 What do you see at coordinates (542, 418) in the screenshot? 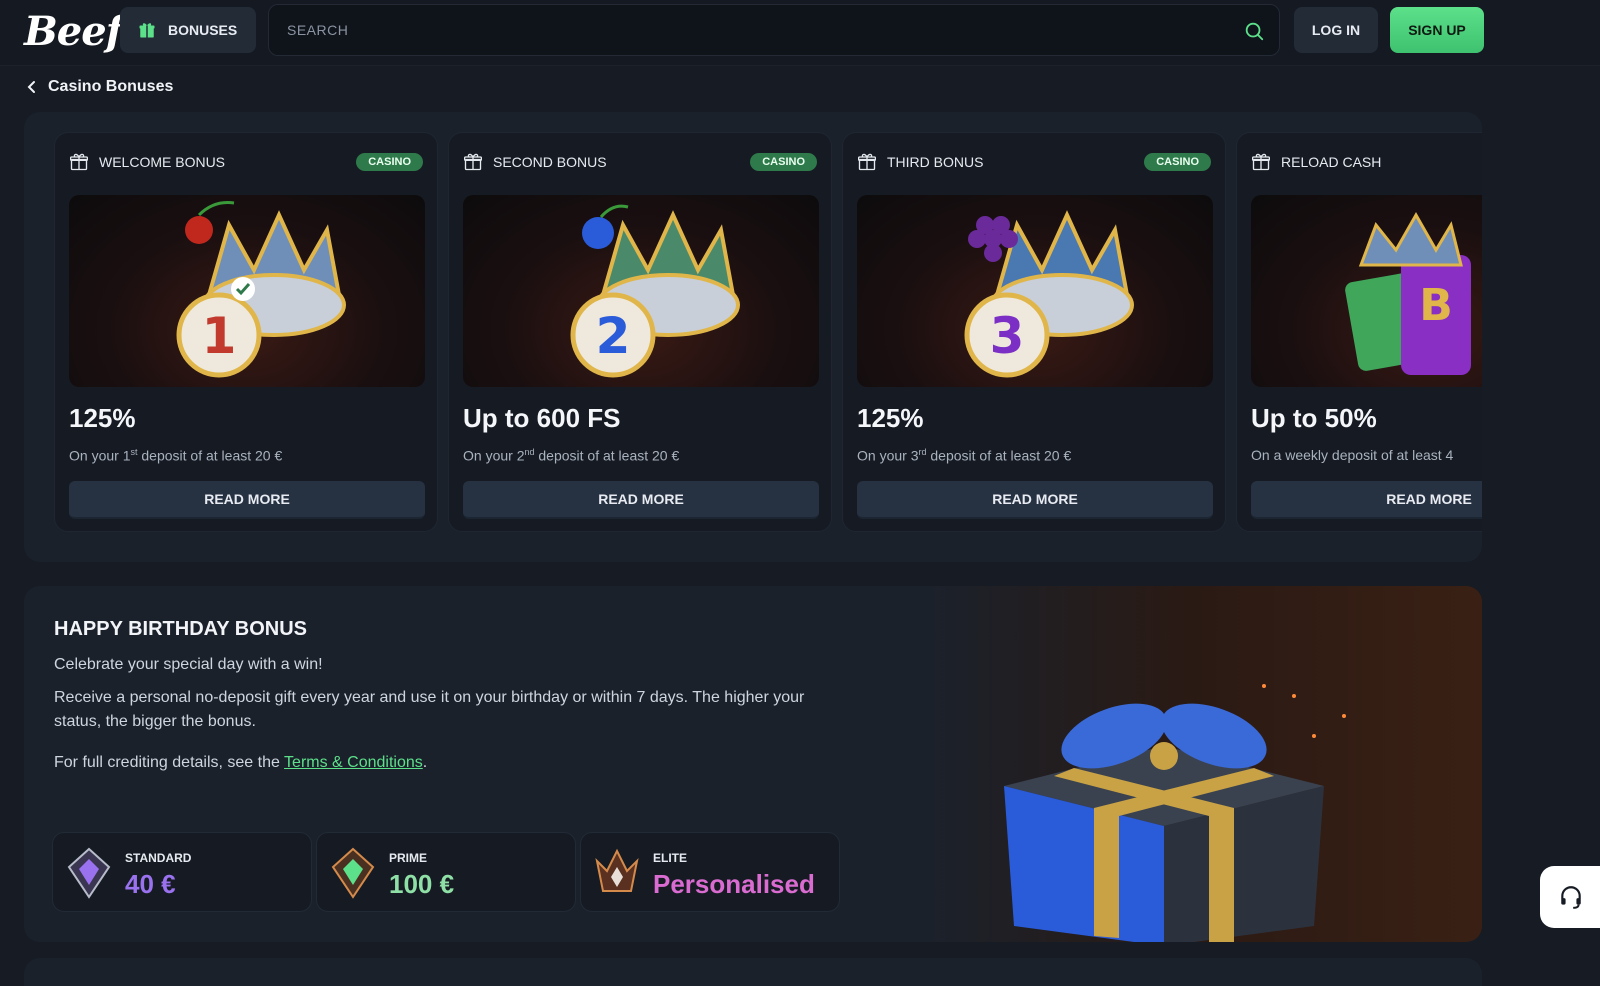
I see `bonus-card-title: Up to 600 FS` at bounding box center [542, 418].